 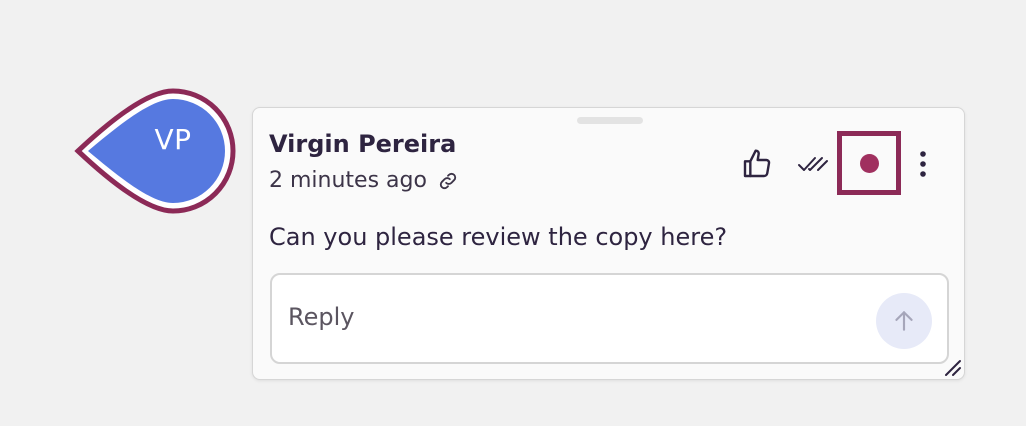 I want to click on send-reply-button, so click(x=904, y=321).